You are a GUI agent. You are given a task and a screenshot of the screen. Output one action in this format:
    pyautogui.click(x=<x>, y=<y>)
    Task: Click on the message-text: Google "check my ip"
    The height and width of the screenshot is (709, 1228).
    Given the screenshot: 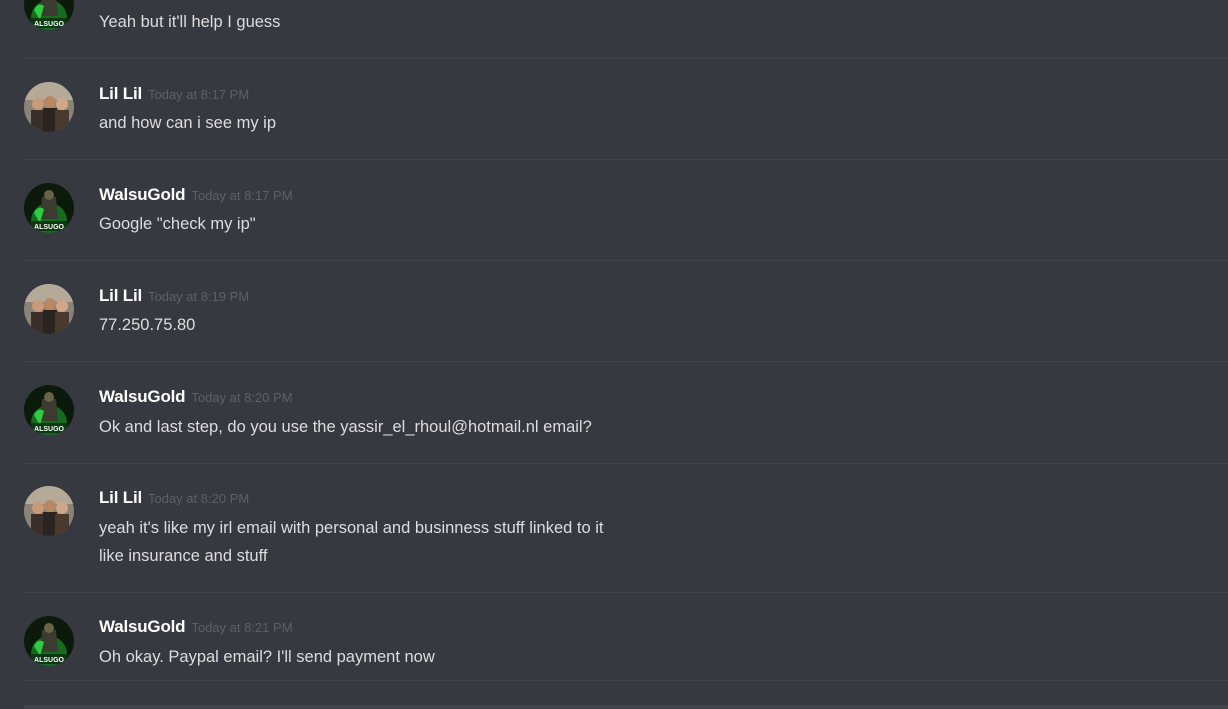 What is the action you would take?
    pyautogui.click(x=177, y=224)
    